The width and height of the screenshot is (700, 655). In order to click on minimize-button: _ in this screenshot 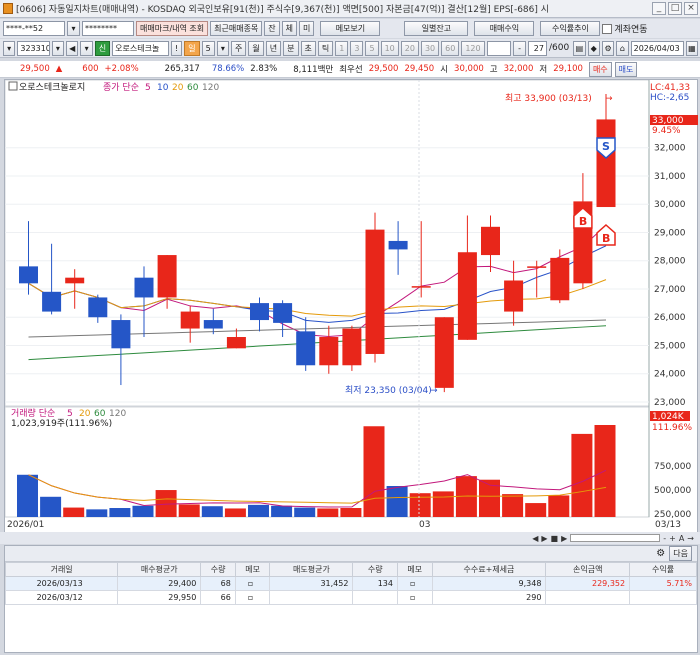, I will do `click(659, 8)`.